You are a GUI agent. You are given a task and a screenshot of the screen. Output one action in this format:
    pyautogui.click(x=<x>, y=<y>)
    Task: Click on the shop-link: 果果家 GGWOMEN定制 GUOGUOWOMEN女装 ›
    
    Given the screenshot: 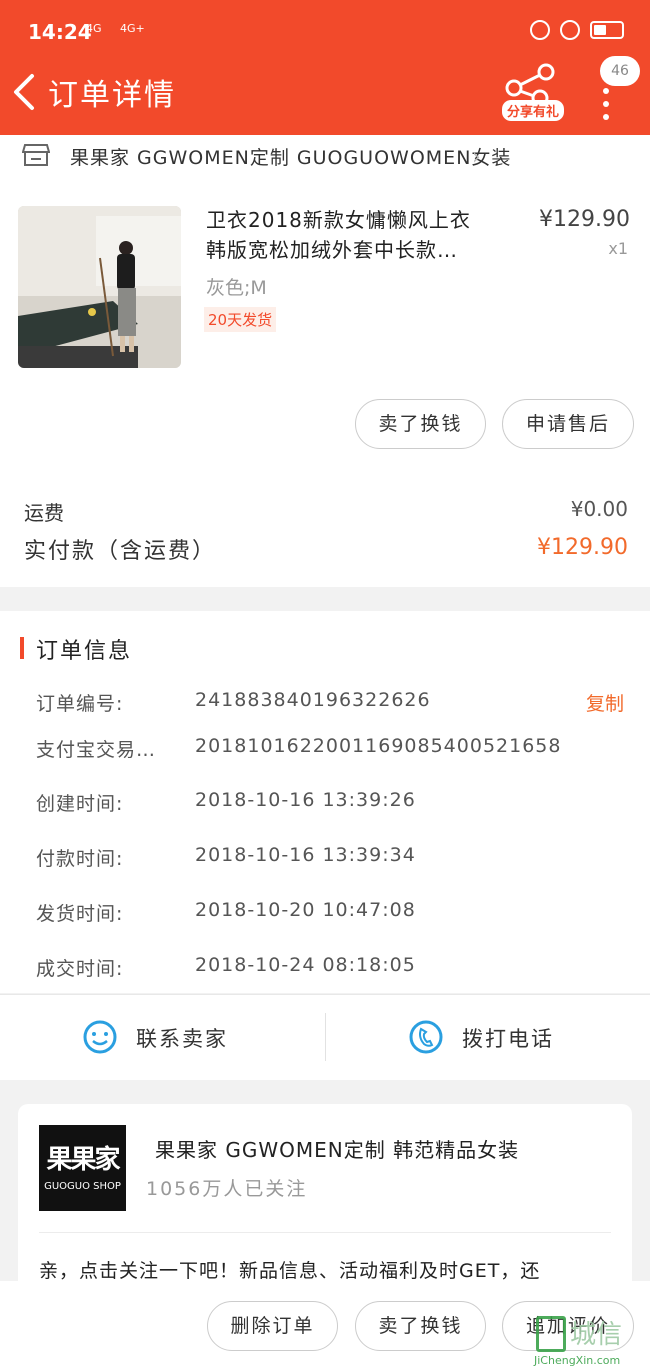 What is the action you would take?
    pyautogui.click(x=325, y=156)
    